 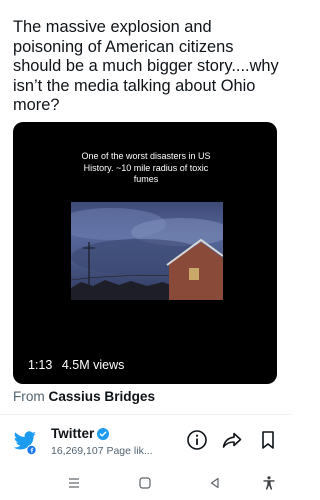 I want to click on video-meta: 1:13 4.5M views, so click(x=79, y=365).